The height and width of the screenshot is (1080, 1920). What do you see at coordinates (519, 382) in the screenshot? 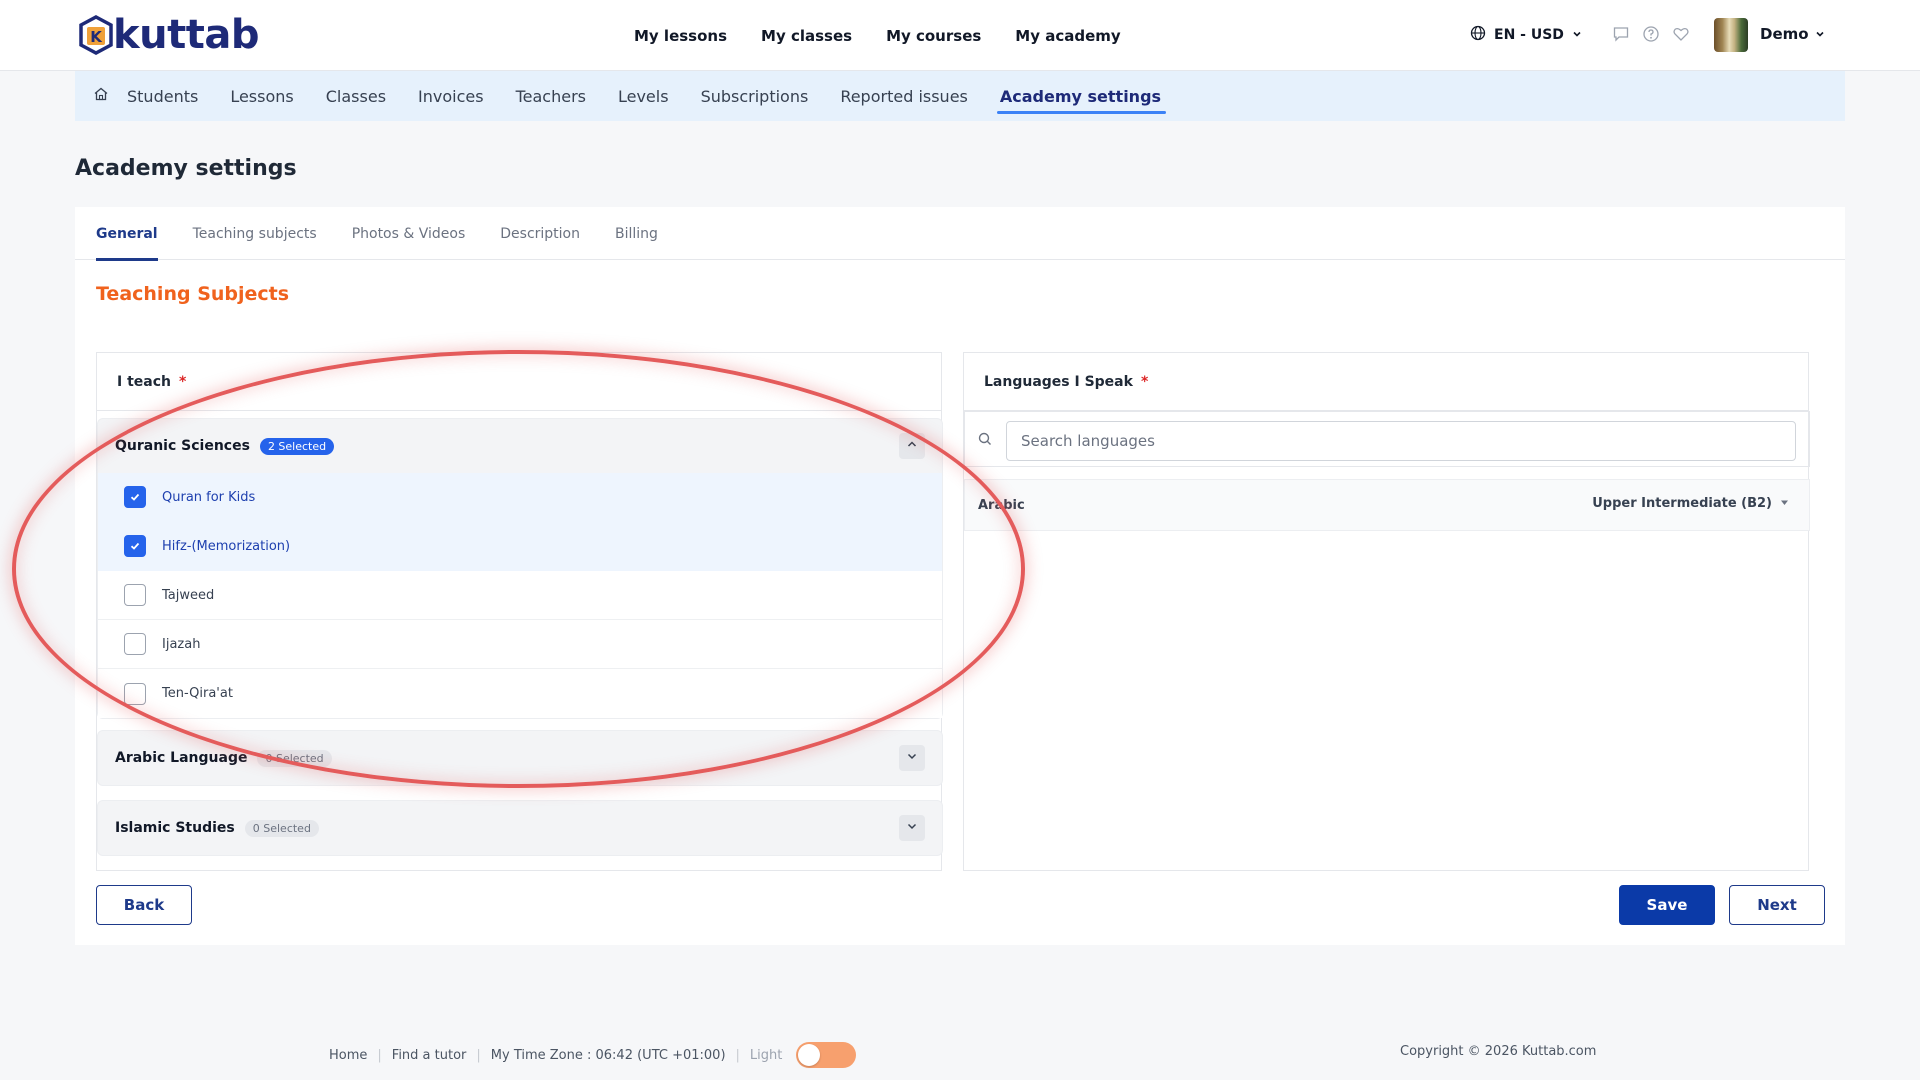
I see `teach-panel-header: I teach *` at bounding box center [519, 382].